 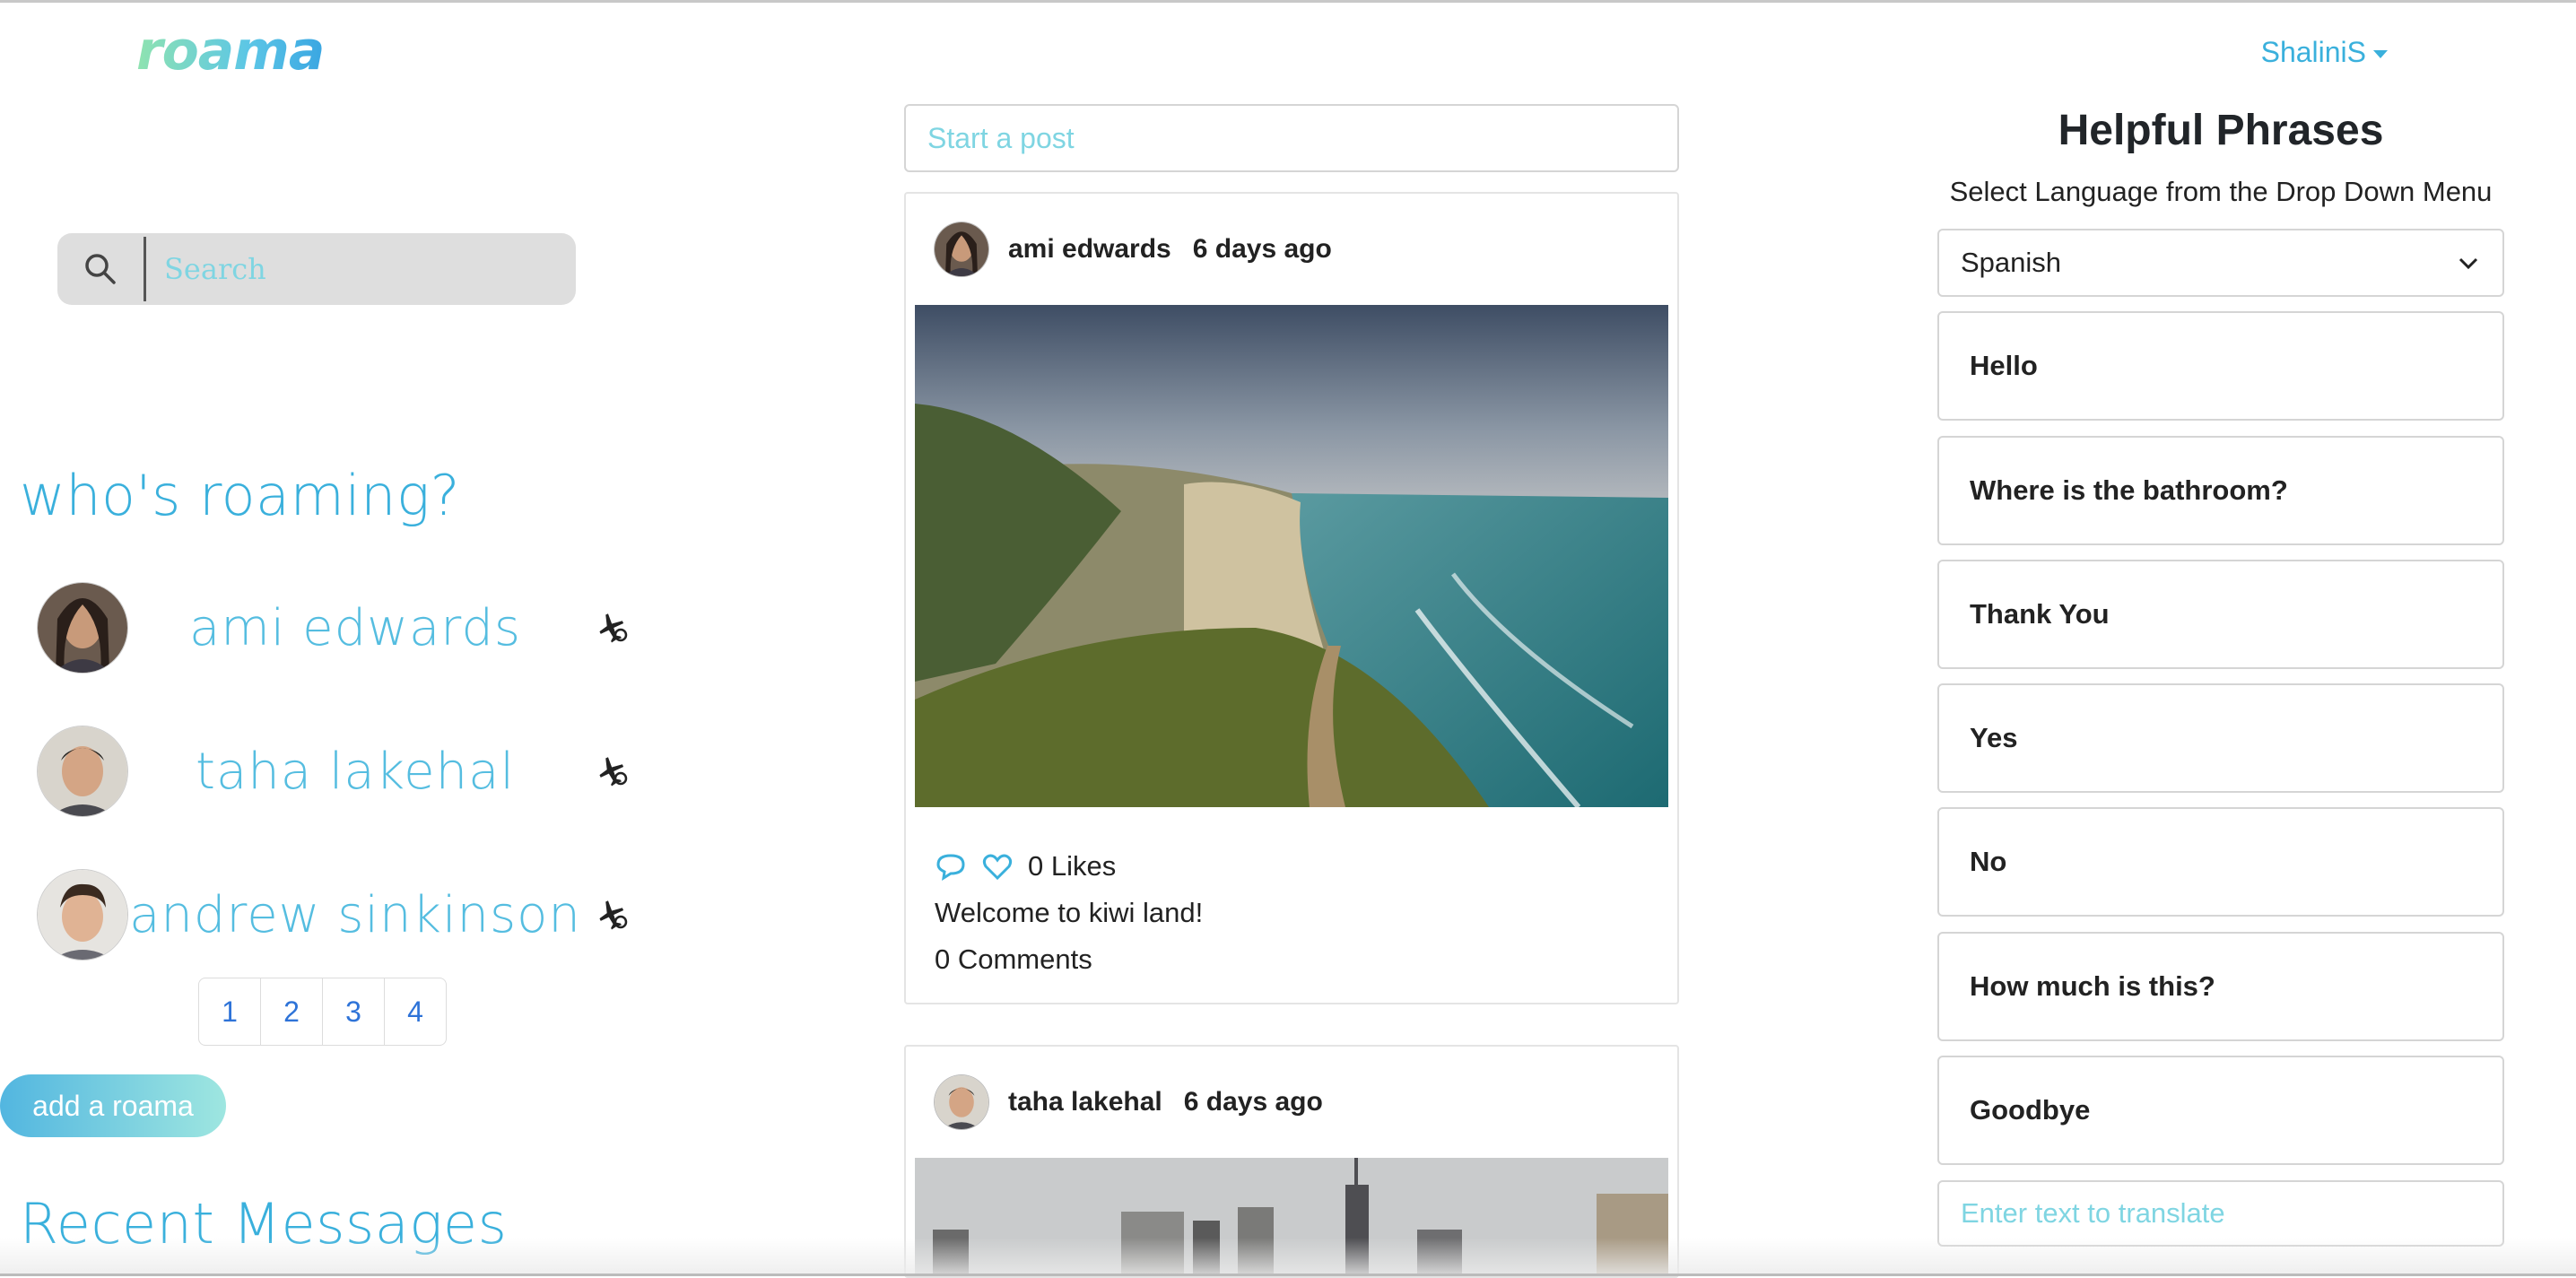 What do you see at coordinates (2380, 54) in the screenshot?
I see `caret-down-icon` at bounding box center [2380, 54].